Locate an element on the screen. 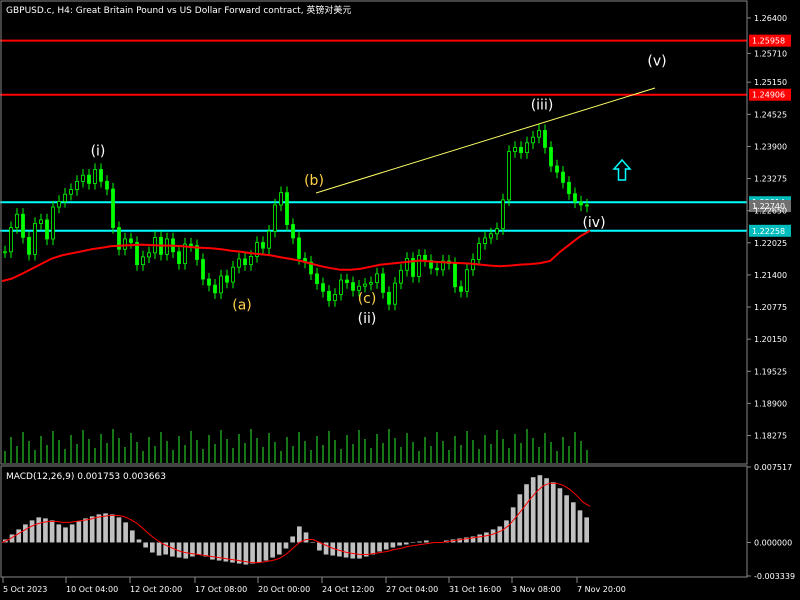 This screenshot has width=800, height=600. wave-label: (b) is located at coordinates (314, 181).